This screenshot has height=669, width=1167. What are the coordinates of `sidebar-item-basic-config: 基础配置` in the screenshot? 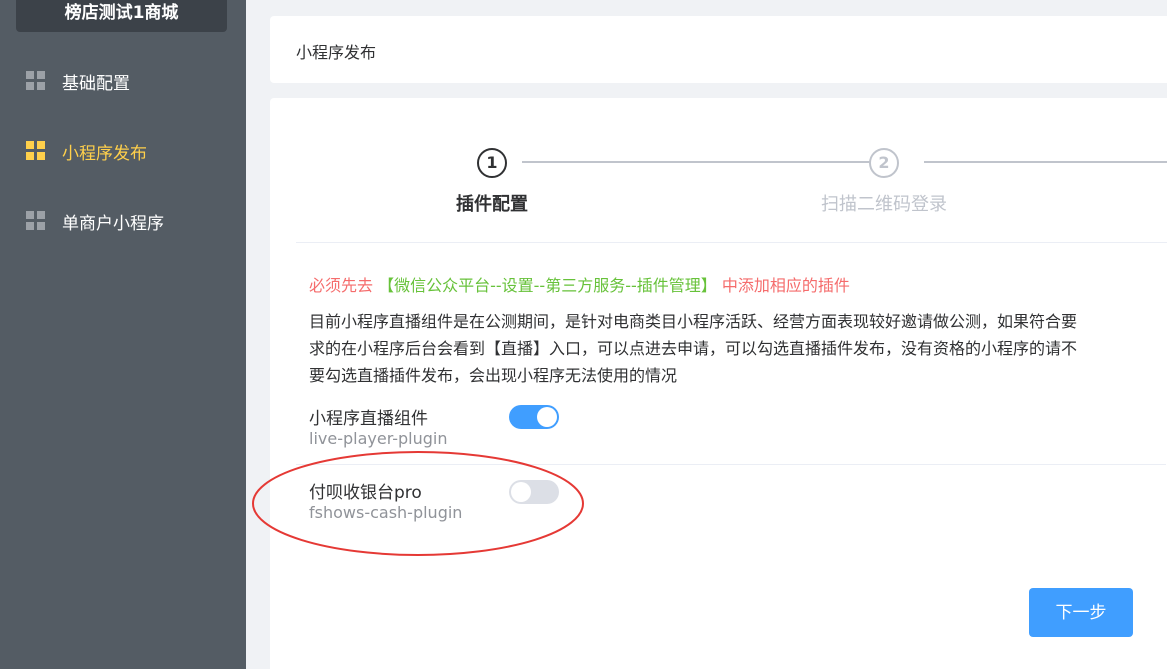 It's located at (123, 81).